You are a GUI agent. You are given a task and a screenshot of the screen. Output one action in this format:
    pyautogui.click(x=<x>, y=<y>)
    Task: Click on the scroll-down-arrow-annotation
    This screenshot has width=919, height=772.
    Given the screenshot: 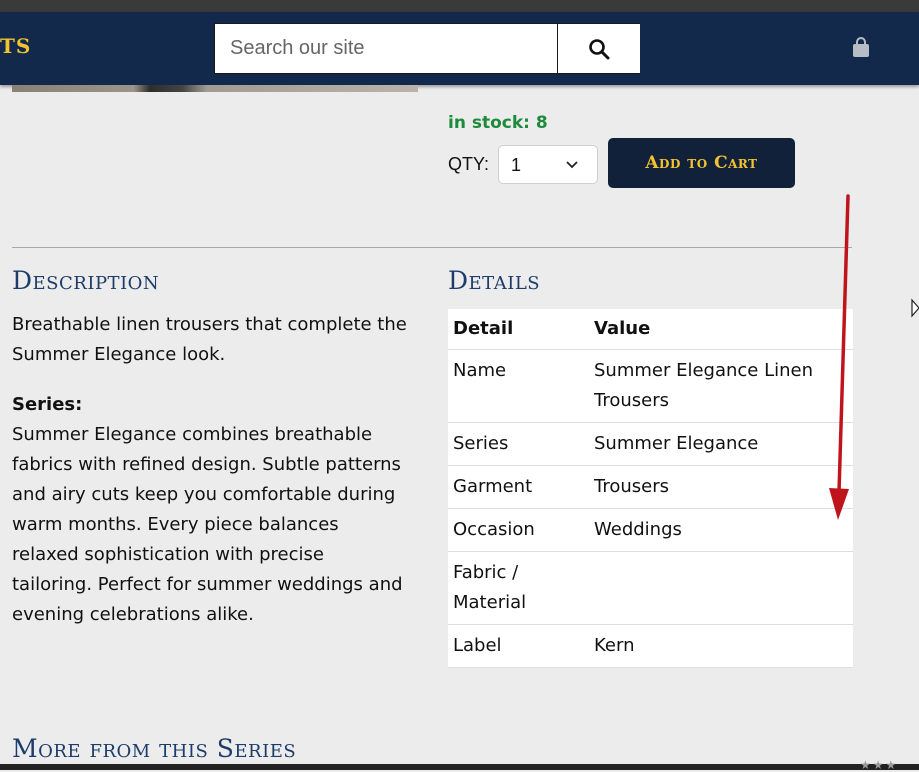 What is the action you would take?
    pyautogui.click(x=839, y=357)
    